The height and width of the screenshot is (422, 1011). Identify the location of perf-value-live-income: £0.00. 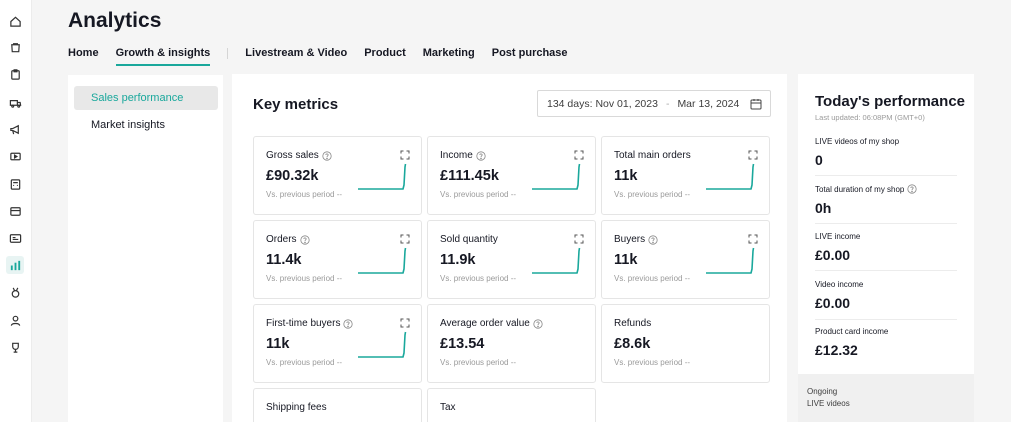
(833, 255).